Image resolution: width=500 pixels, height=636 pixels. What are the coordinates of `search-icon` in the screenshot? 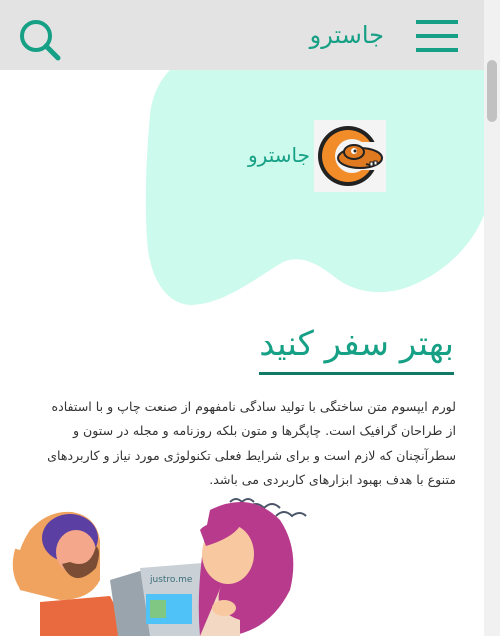 It's located at (40, 40).